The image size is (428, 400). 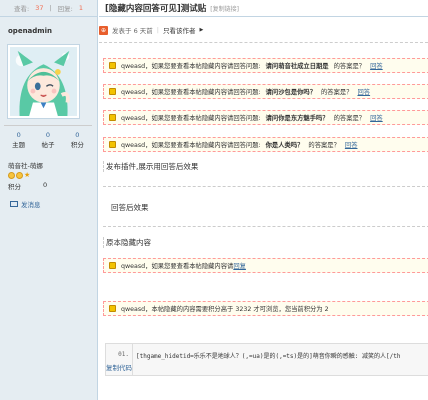 What do you see at coordinates (52, 175) in the screenshot?
I see `rank-stars: ★` at bounding box center [52, 175].